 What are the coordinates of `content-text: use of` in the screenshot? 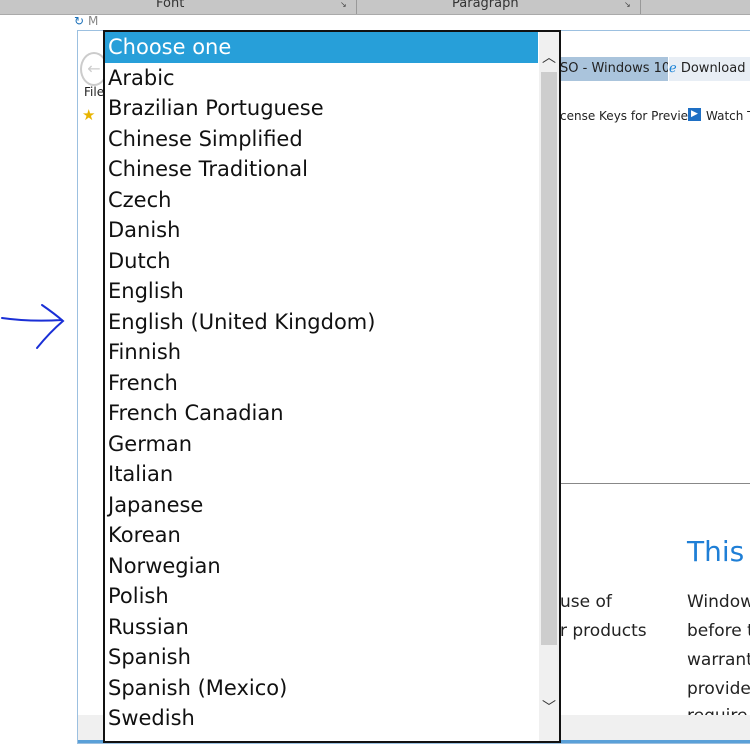 It's located at (586, 602).